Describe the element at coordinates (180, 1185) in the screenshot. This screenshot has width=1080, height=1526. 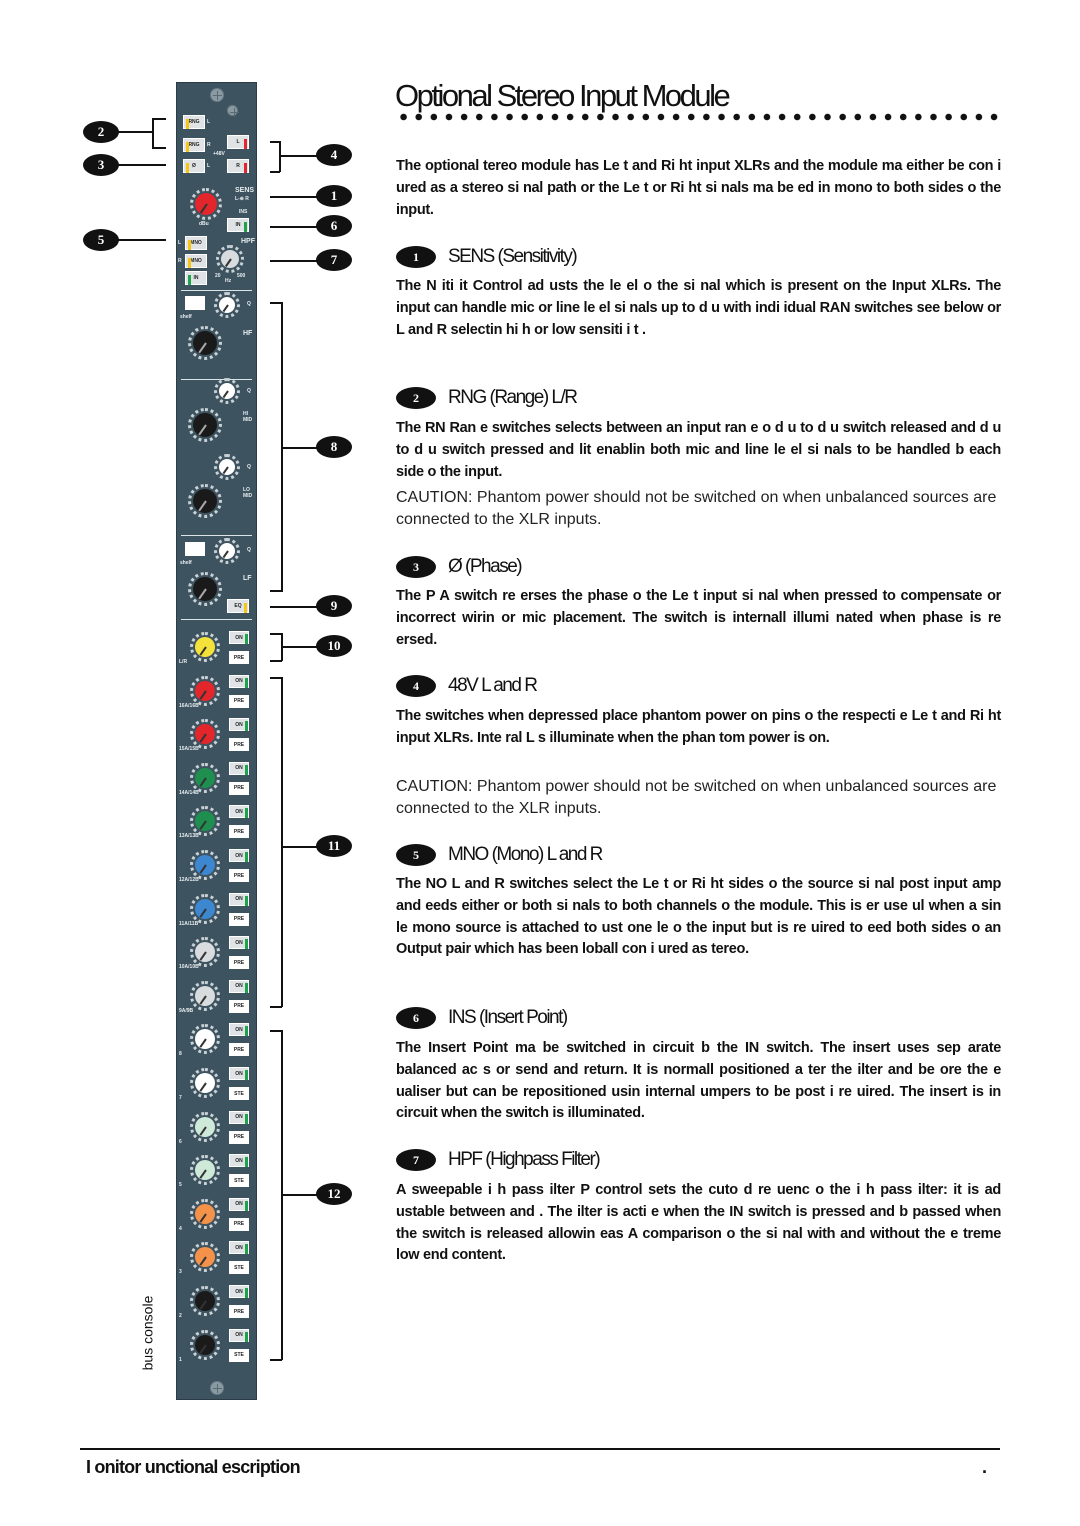
I see `aux-send-label: 5` at that location.